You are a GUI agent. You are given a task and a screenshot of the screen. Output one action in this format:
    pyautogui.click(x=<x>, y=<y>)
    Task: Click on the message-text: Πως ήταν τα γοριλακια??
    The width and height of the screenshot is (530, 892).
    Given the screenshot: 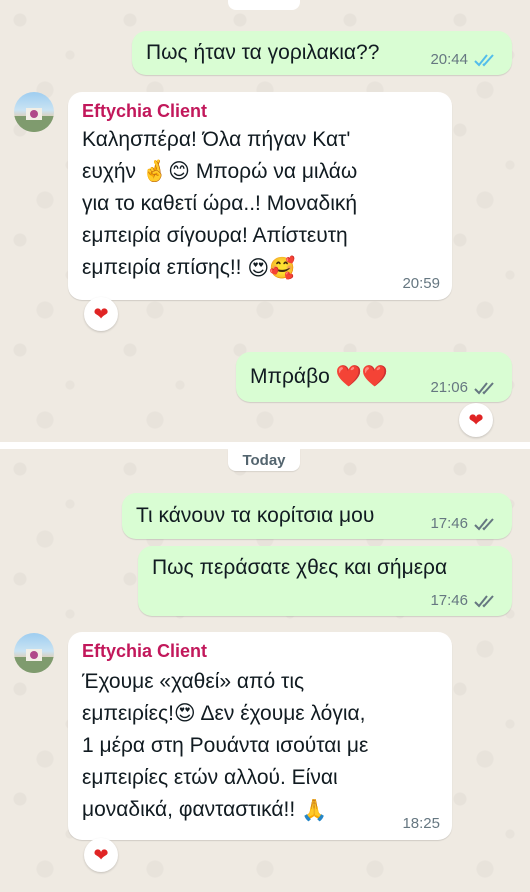 What is the action you would take?
    pyautogui.click(x=263, y=52)
    